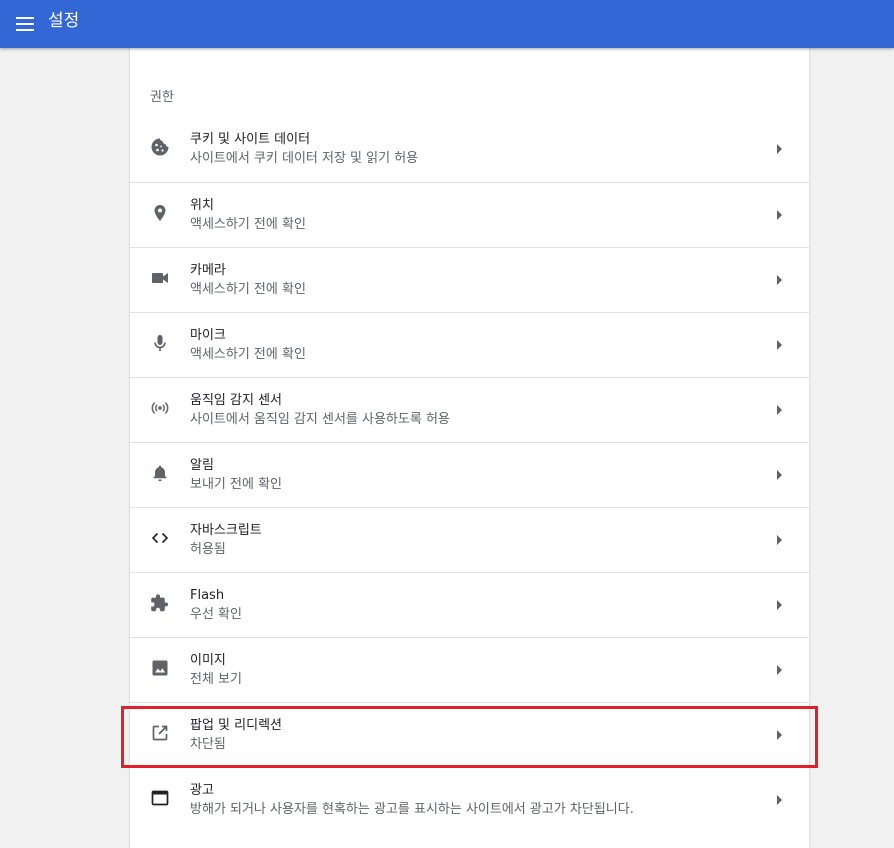 The image size is (894, 848). I want to click on row-sublabel: 사이트에서 쿠키 데이터 저장 및 읽기 허용, so click(304, 158).